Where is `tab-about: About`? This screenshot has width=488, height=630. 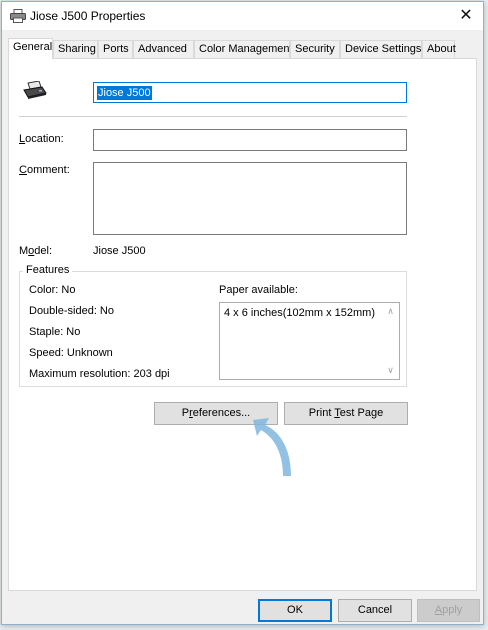
tab-about: About is located at coordinates (439, 49).